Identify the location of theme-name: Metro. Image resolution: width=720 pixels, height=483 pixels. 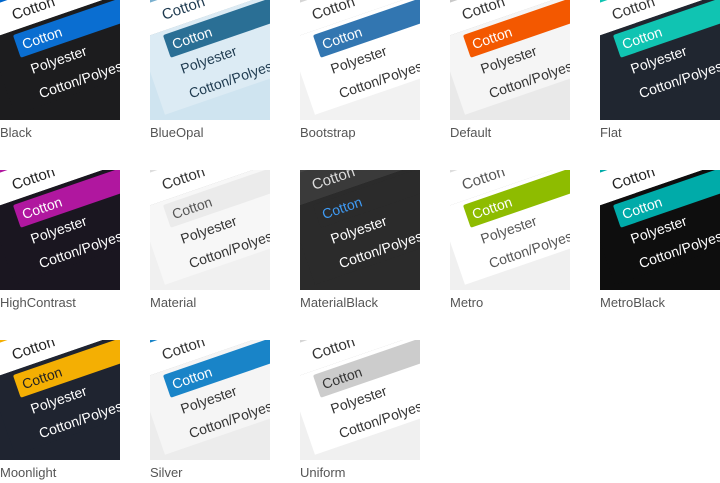
(510, 303).